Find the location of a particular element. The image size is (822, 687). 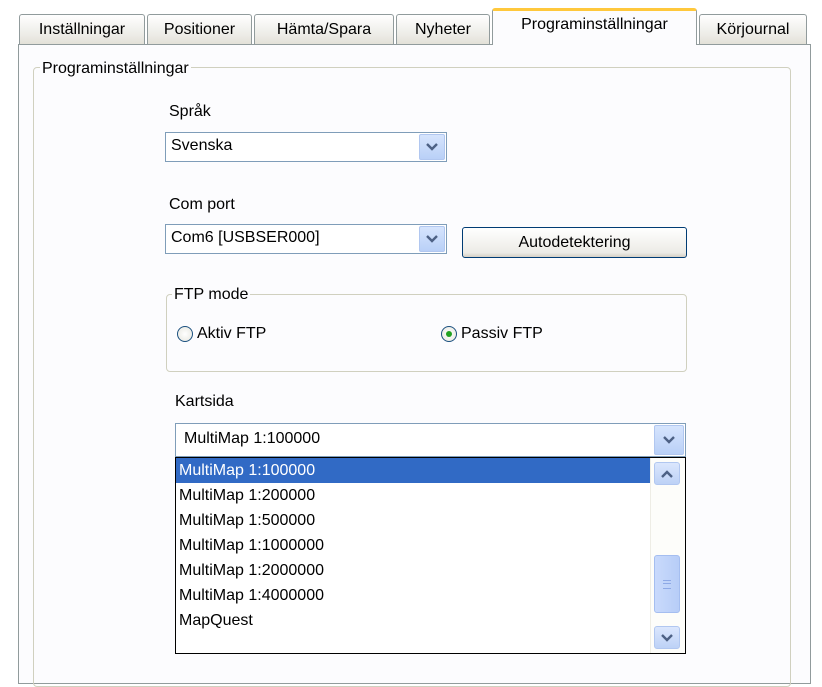

radio-checked-icon is located at coordinates (449, 334).